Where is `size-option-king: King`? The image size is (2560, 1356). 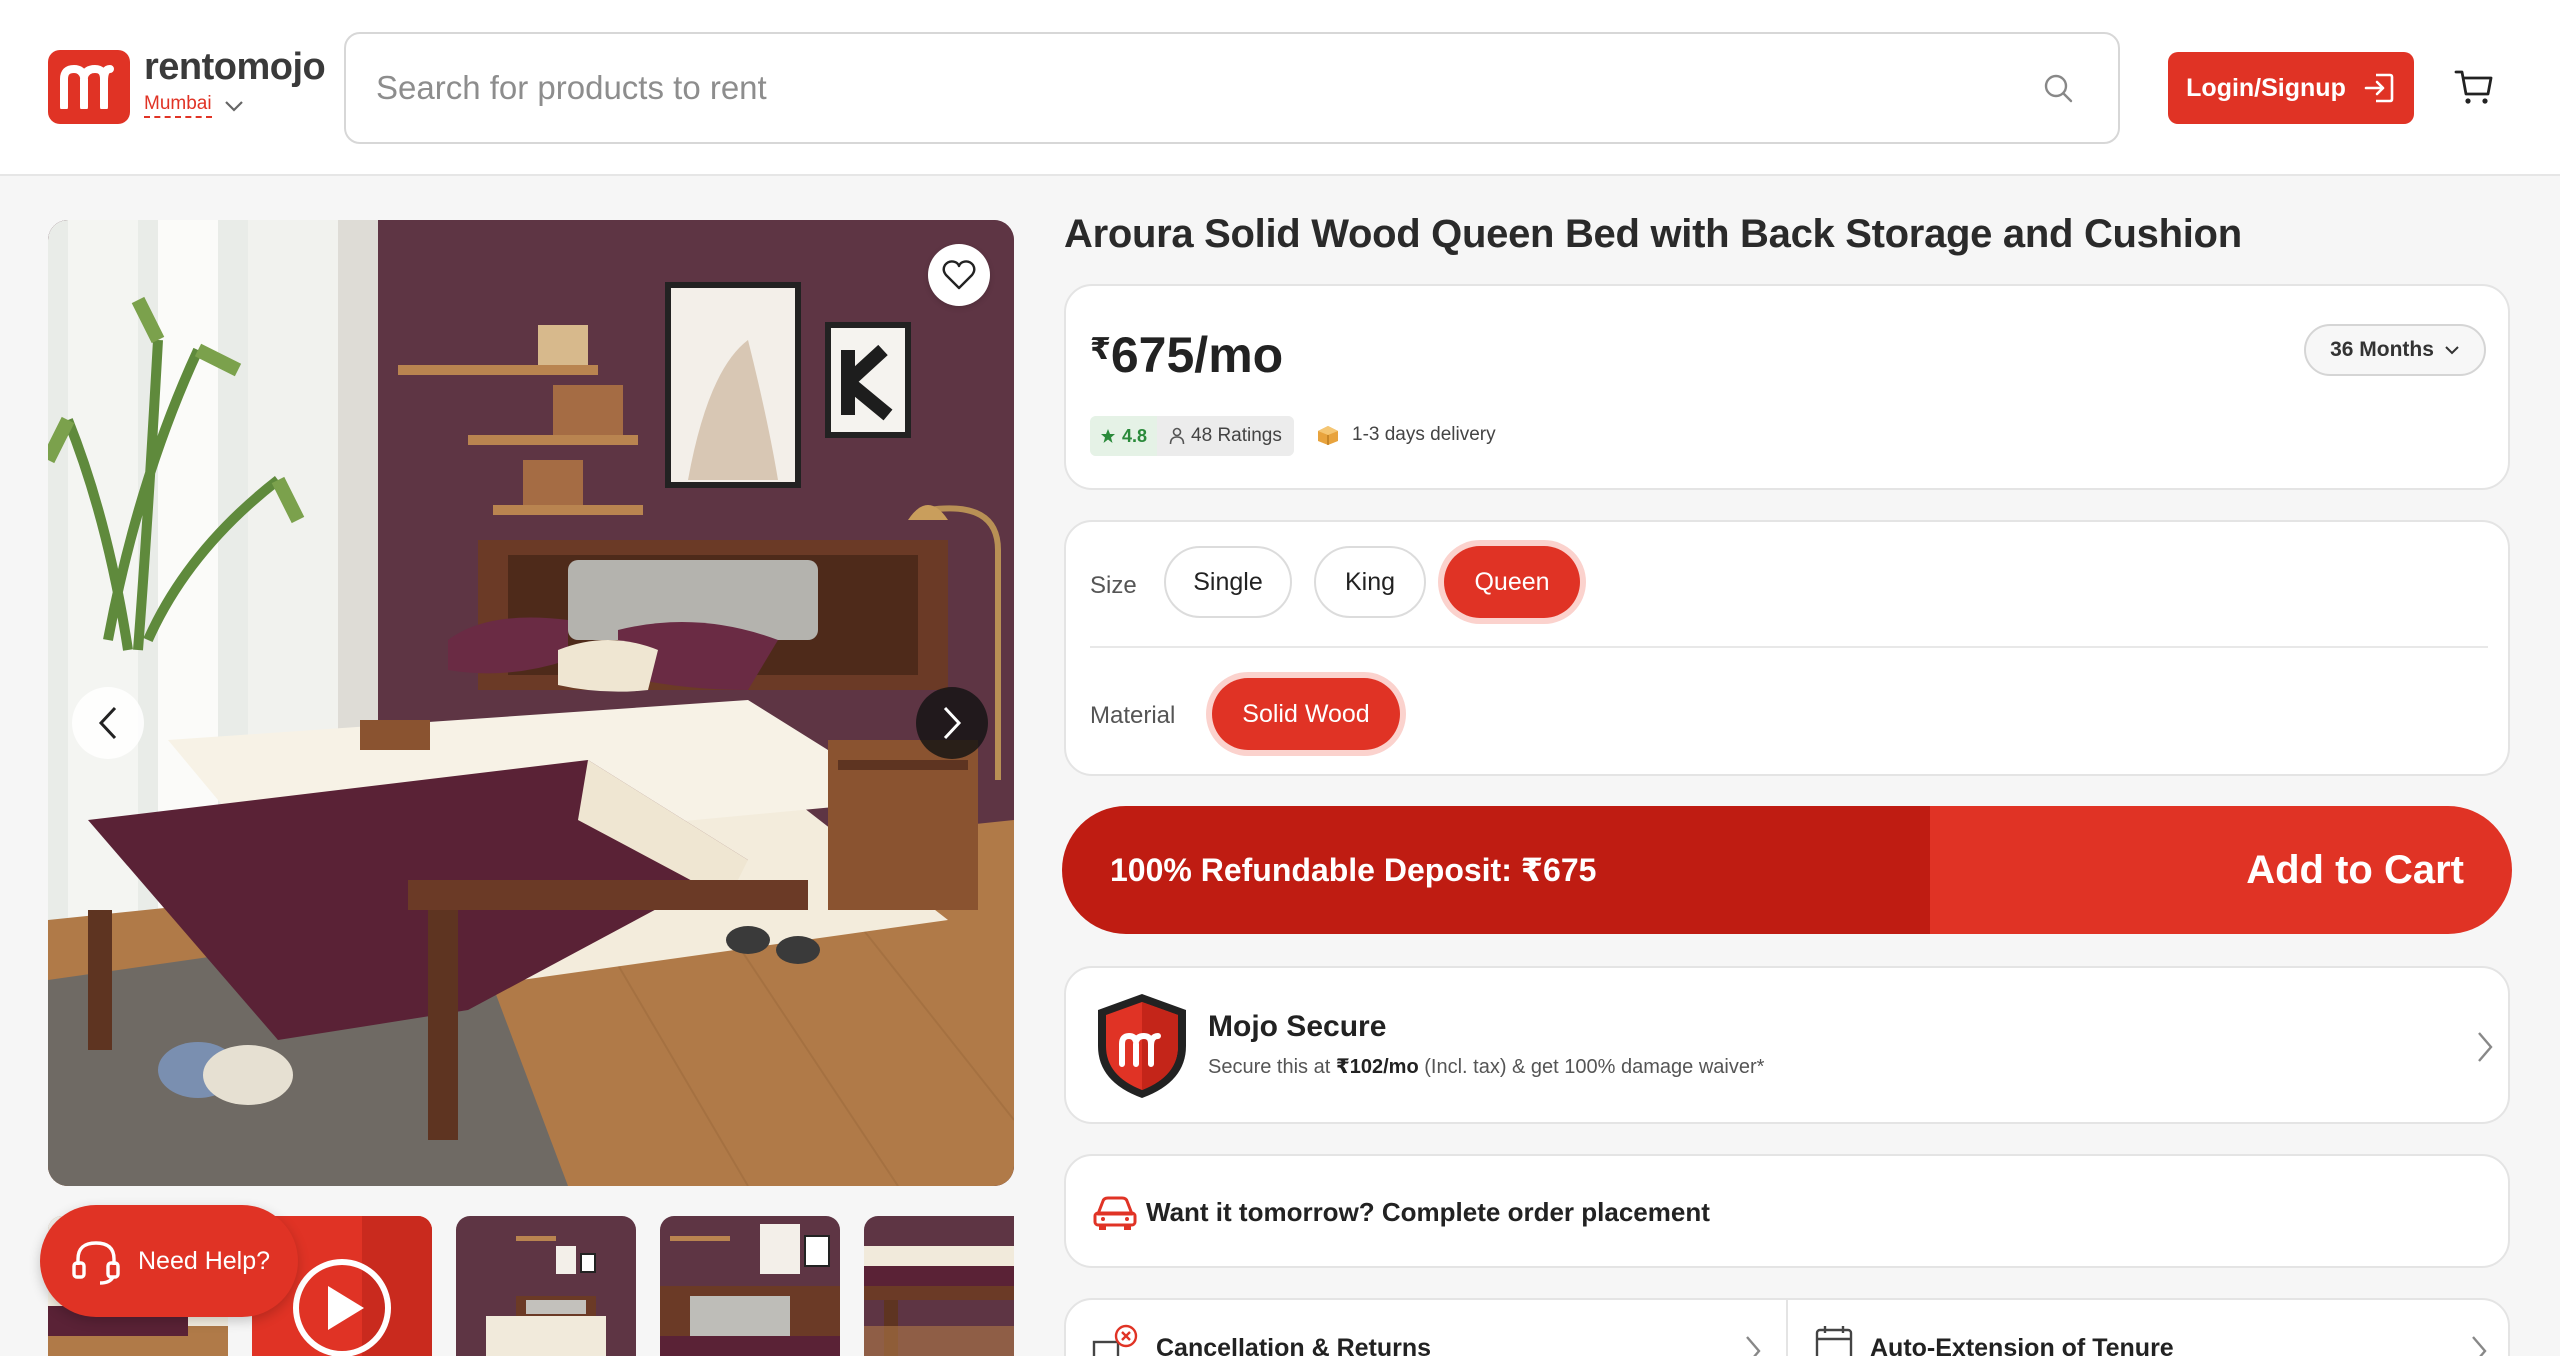
size-option-king: King is located at coordinates (1370, 582).